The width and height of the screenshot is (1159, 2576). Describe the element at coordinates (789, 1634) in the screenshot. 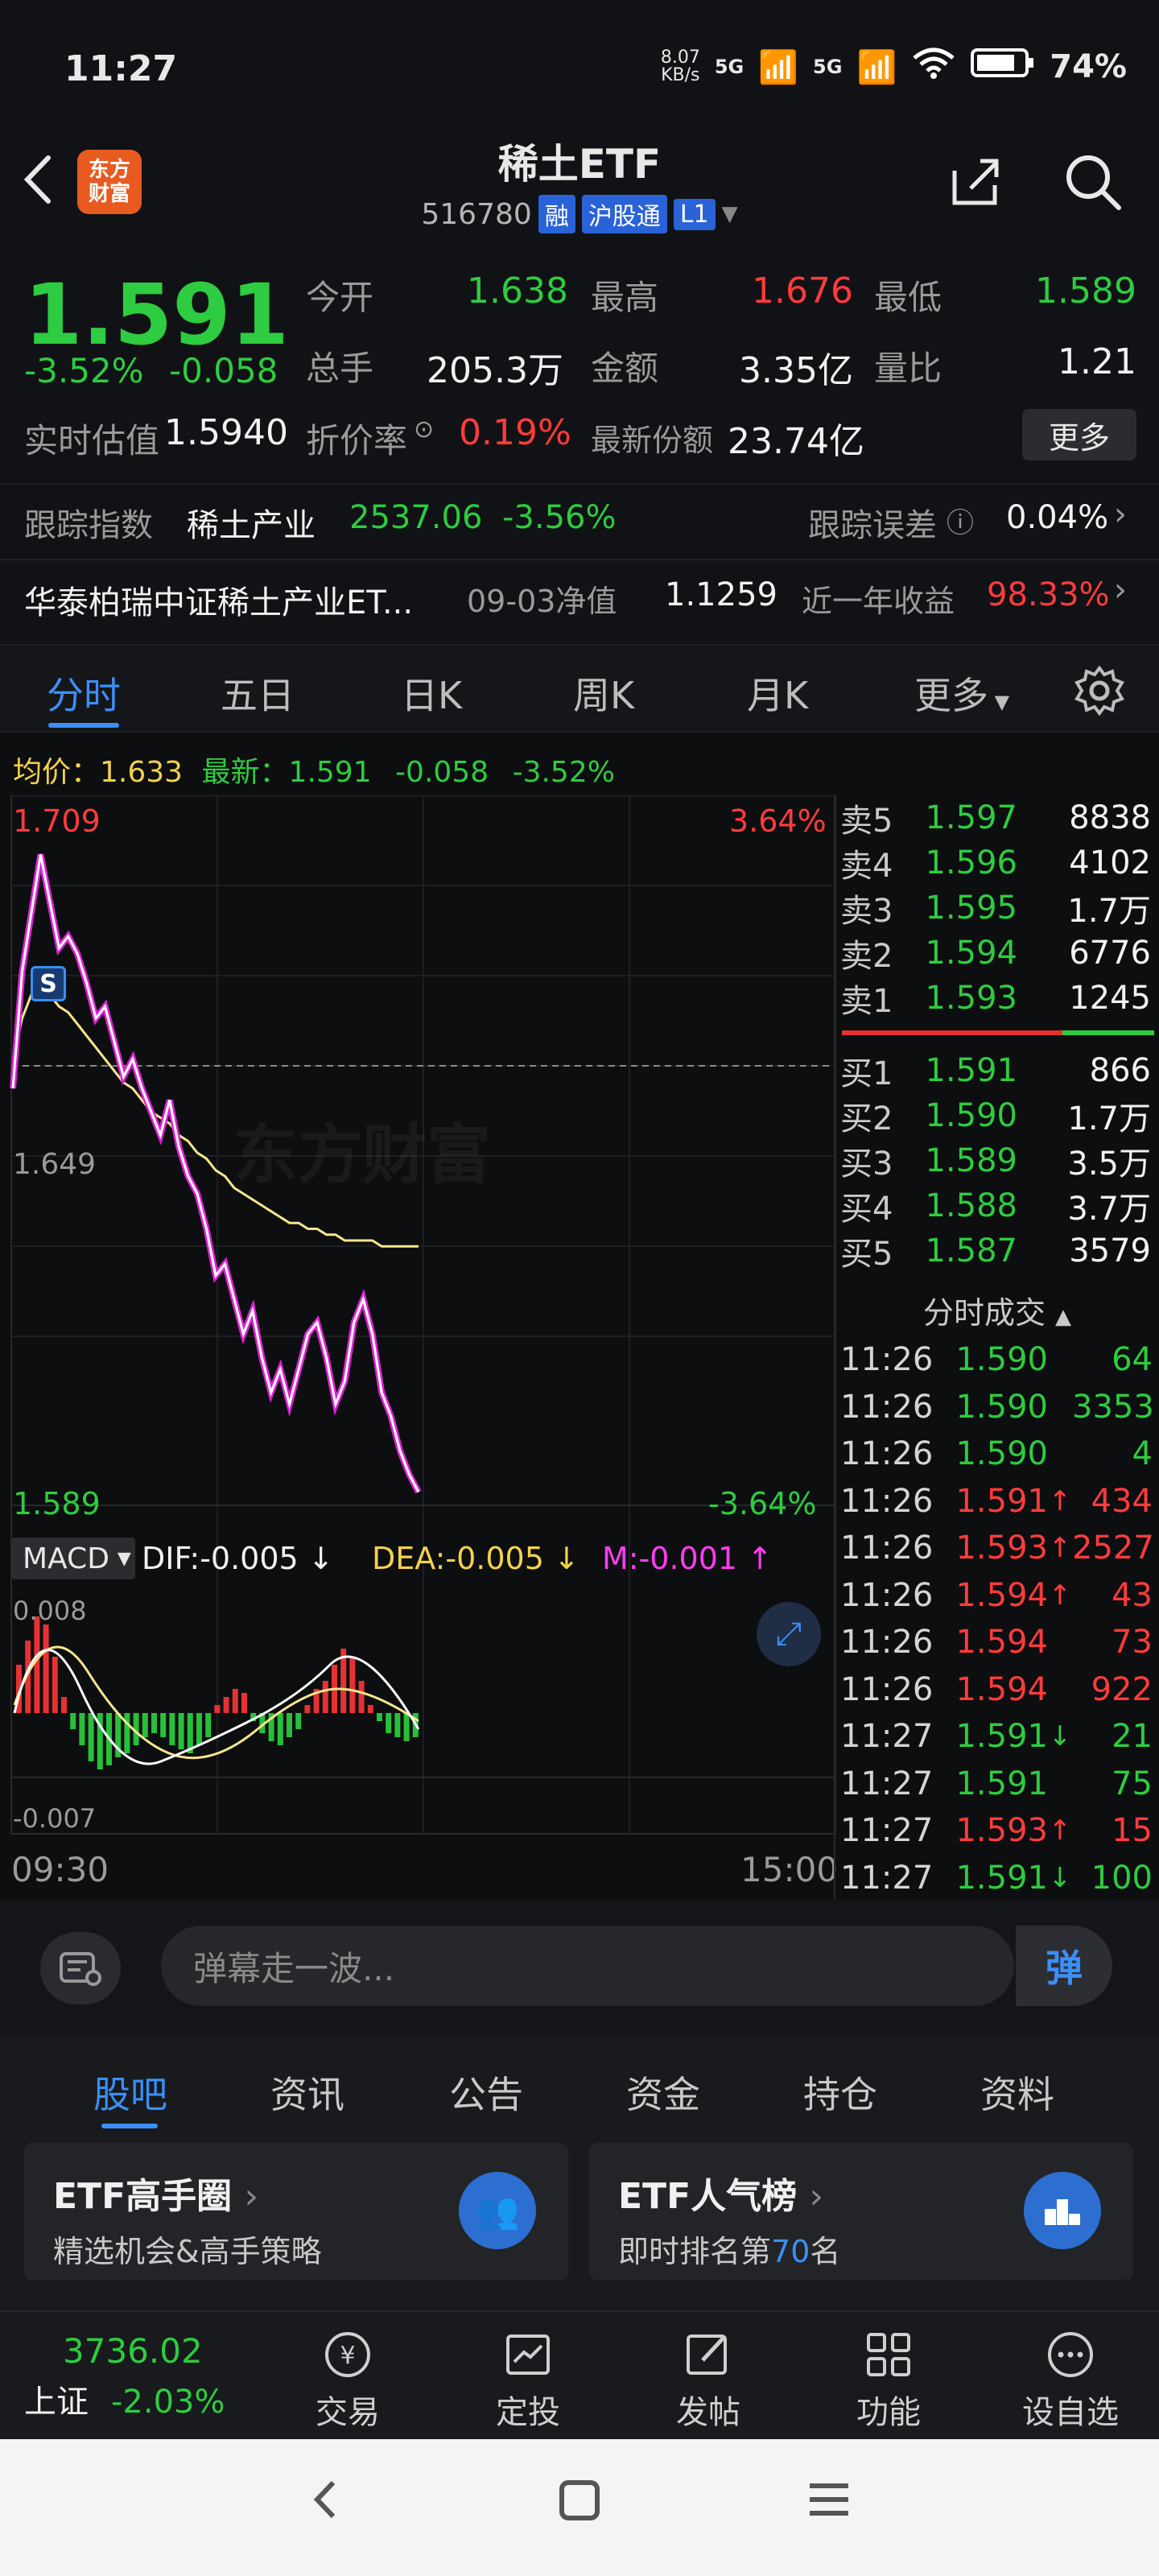

I see `expand-icon: ⤢` at that location.